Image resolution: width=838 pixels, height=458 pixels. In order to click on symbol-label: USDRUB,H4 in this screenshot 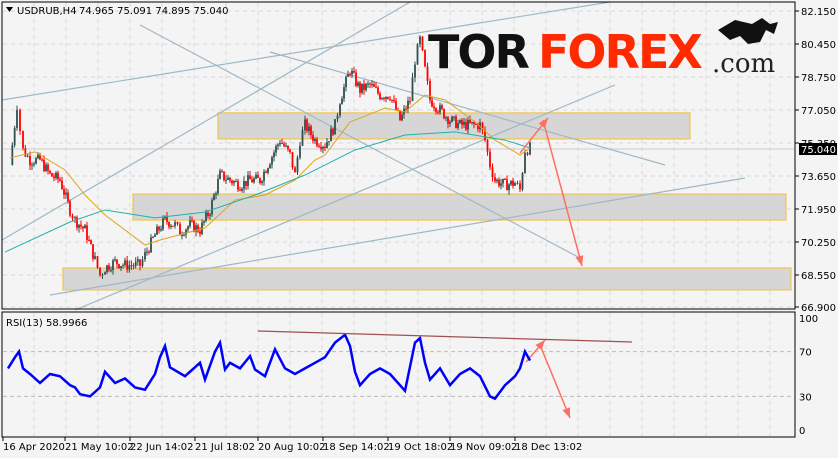, I will do `click(47, 11)`.